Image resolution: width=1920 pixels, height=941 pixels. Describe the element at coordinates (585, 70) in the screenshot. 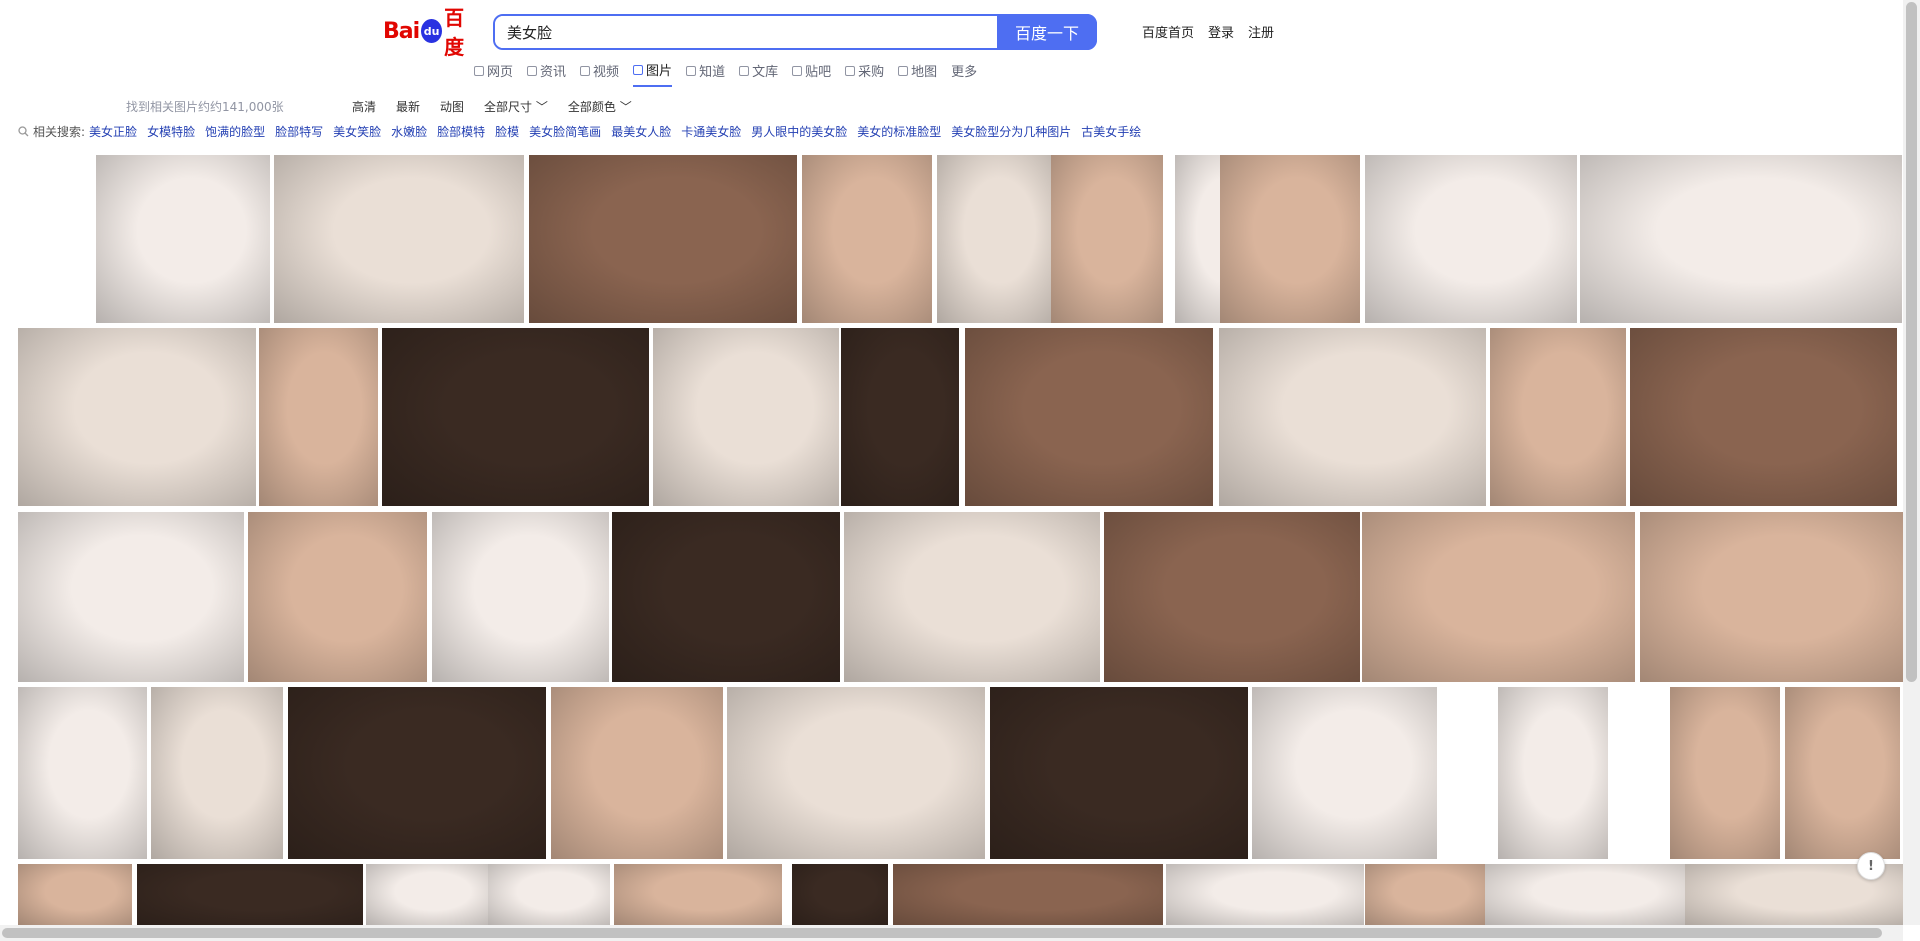

I see `video-icon` at that location.